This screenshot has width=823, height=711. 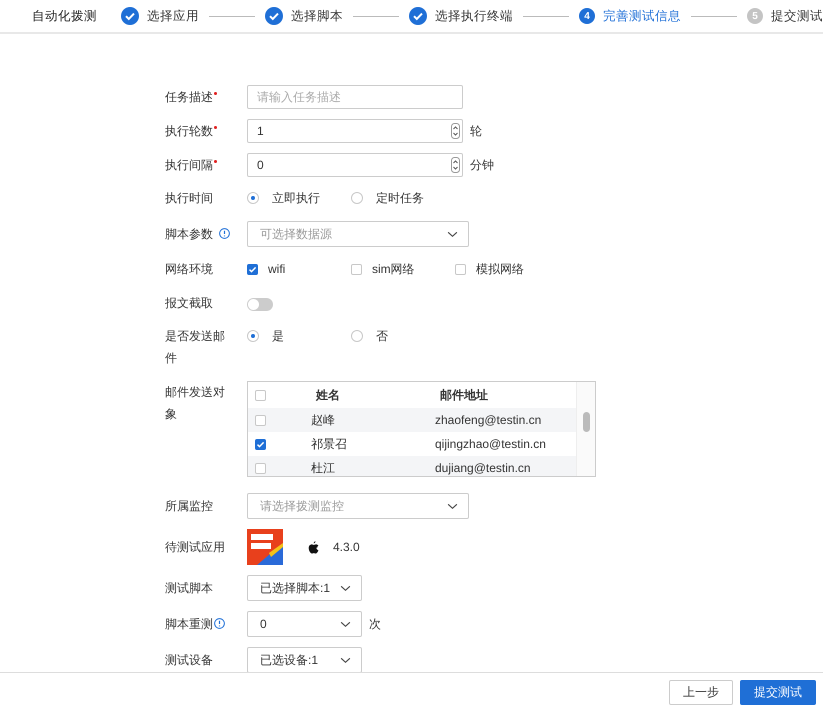 I want to click on field-label: 测试设备, so click(x=189, y=660).